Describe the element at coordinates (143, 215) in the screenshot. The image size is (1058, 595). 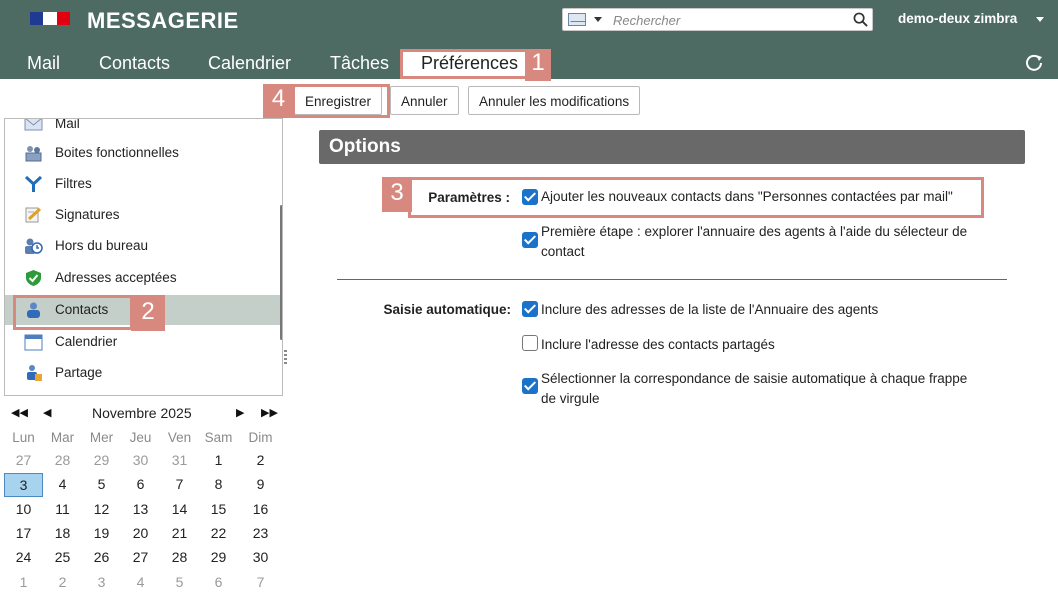
I see `sidebar-item-signatures: Signatures` at that location.